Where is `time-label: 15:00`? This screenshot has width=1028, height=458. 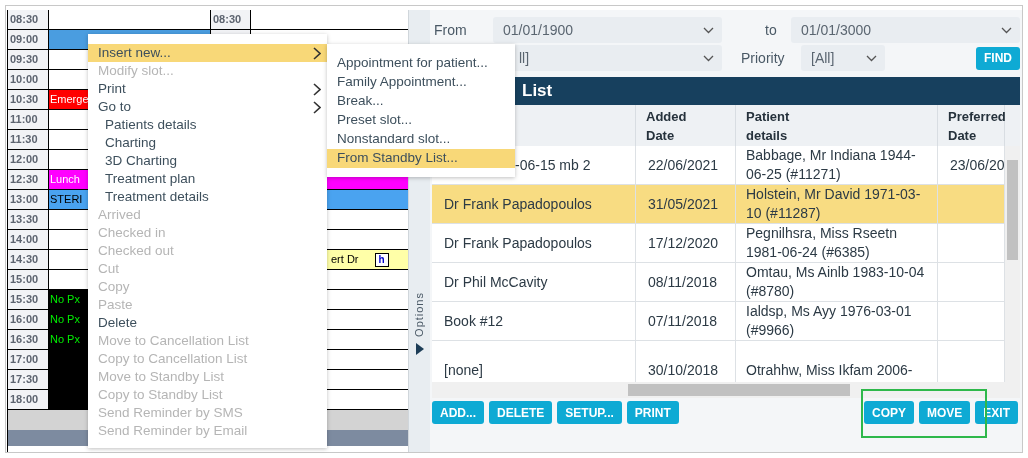
time-label: 15:00 is located at coordinates (28, 279).